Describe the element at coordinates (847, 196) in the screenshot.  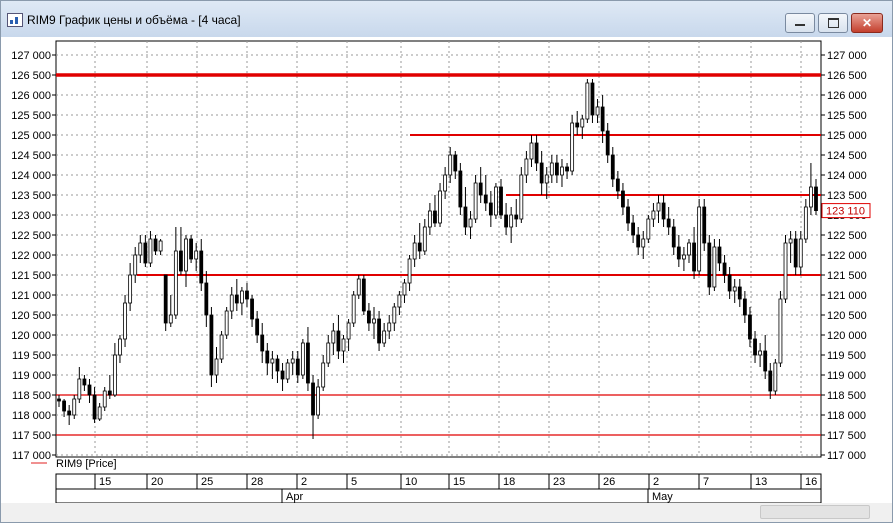
I see `y-tick-label-right: 123 500` at that location.